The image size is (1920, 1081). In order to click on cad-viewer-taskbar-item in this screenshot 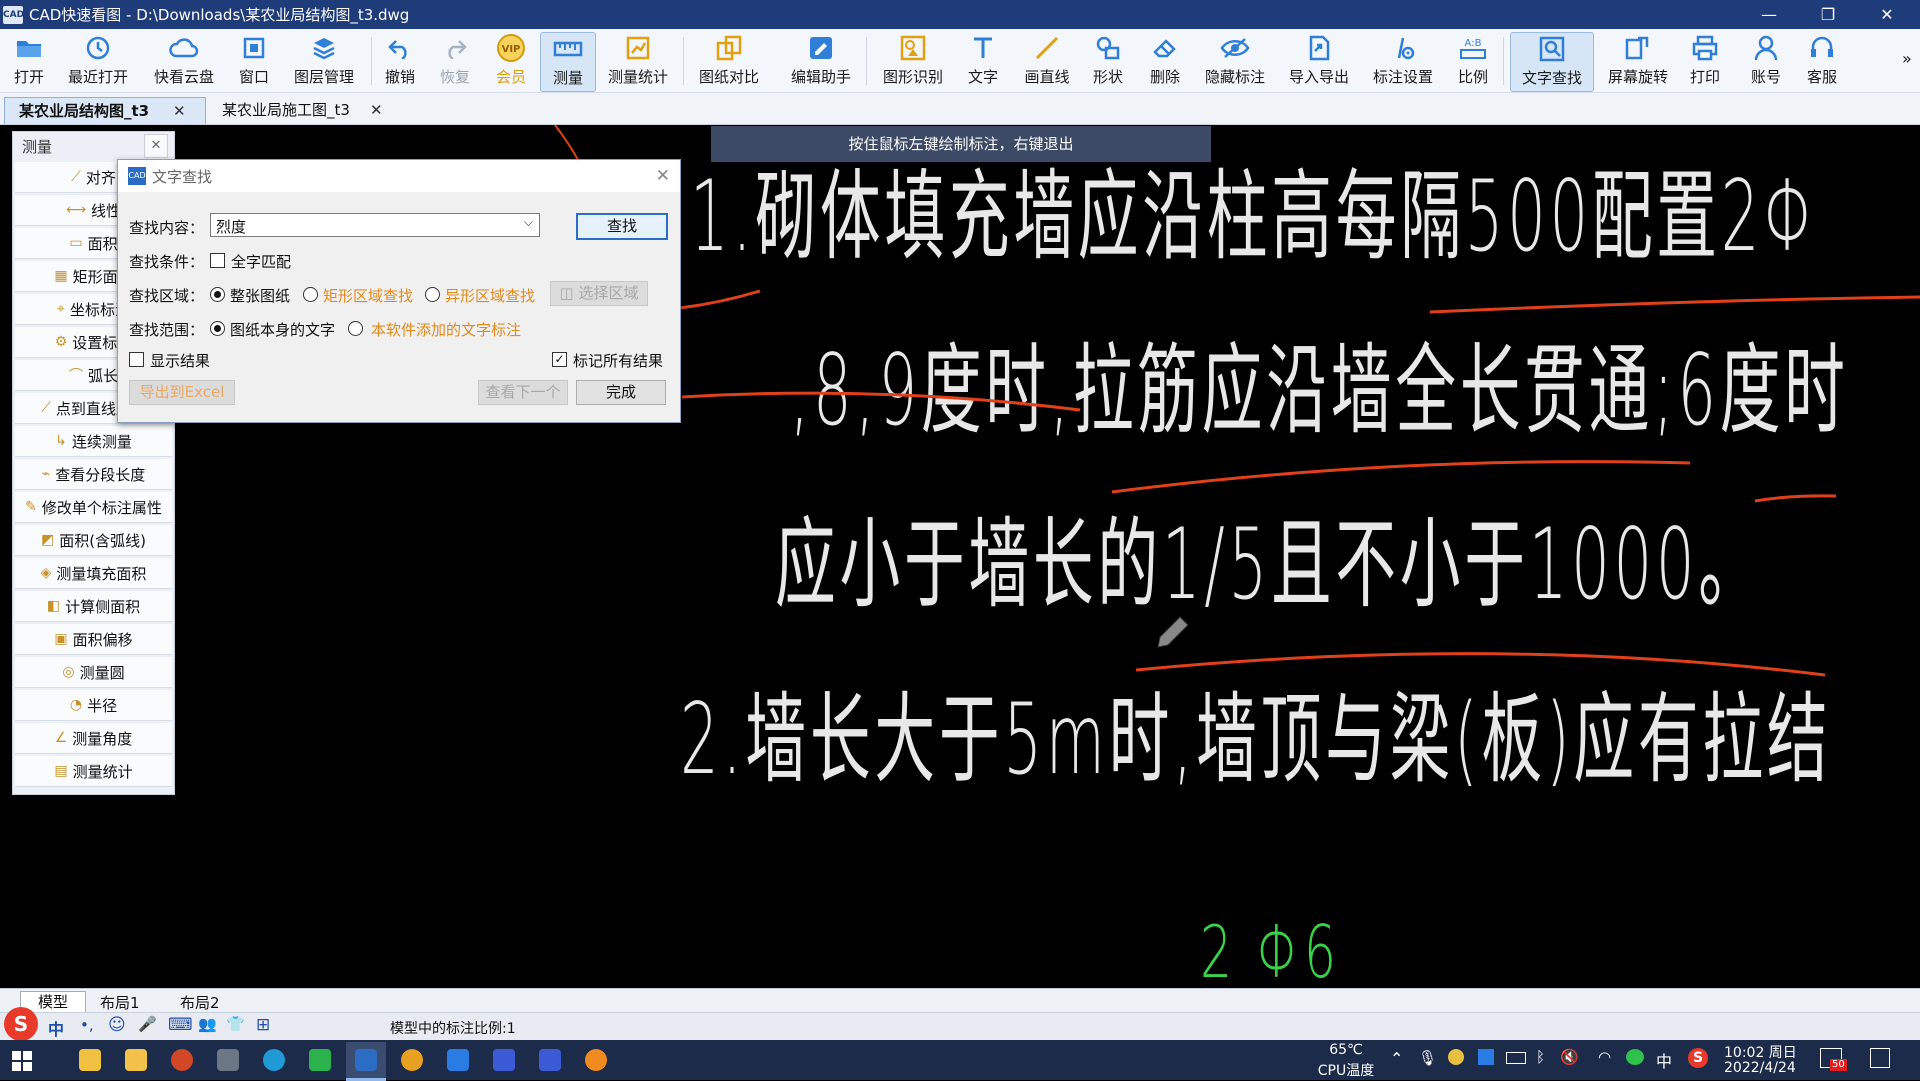, I will do `click(366, 1061)`.